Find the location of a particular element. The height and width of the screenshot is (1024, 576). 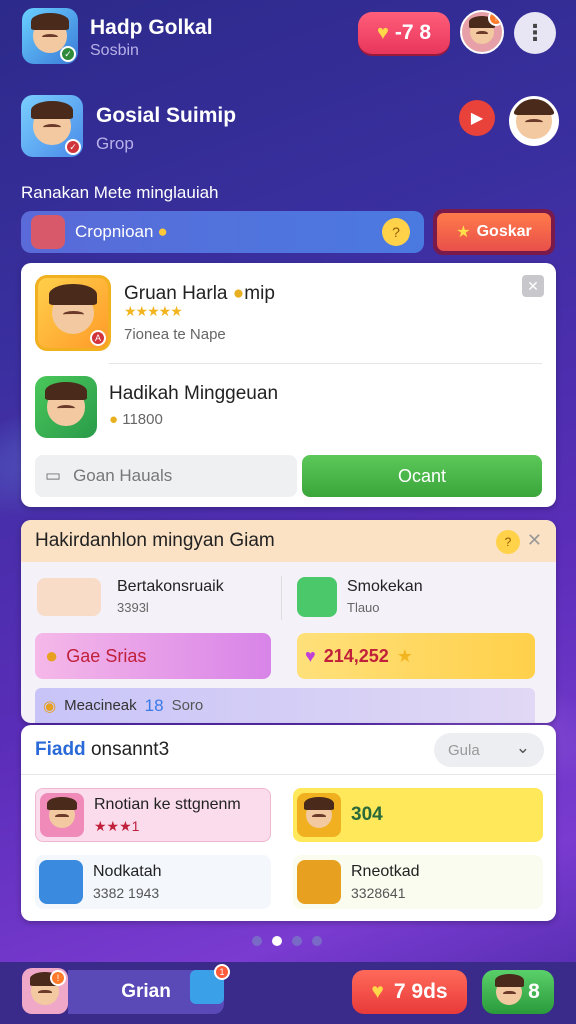

item-sub: 3382 1943 is located at coordinates (126, 893).